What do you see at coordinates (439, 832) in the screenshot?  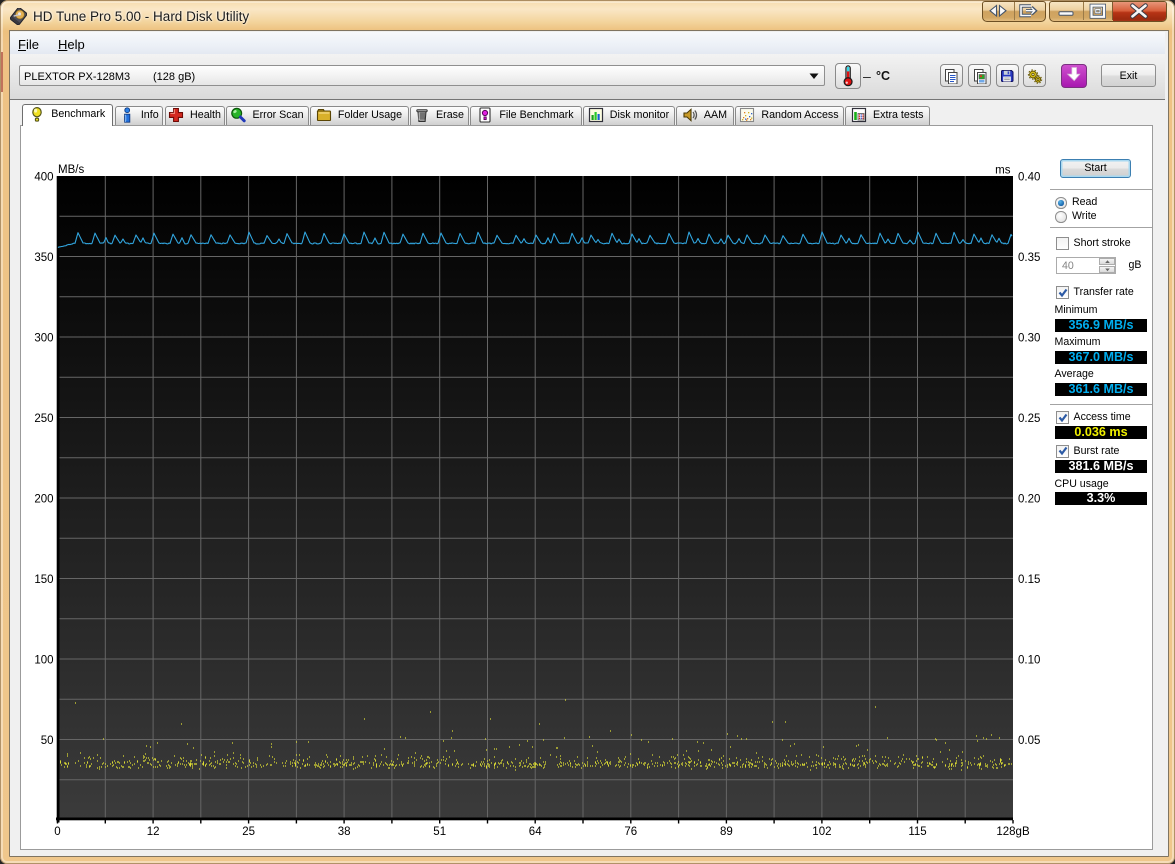 I see `svg-text: 51` at bounding box center [439, 832].